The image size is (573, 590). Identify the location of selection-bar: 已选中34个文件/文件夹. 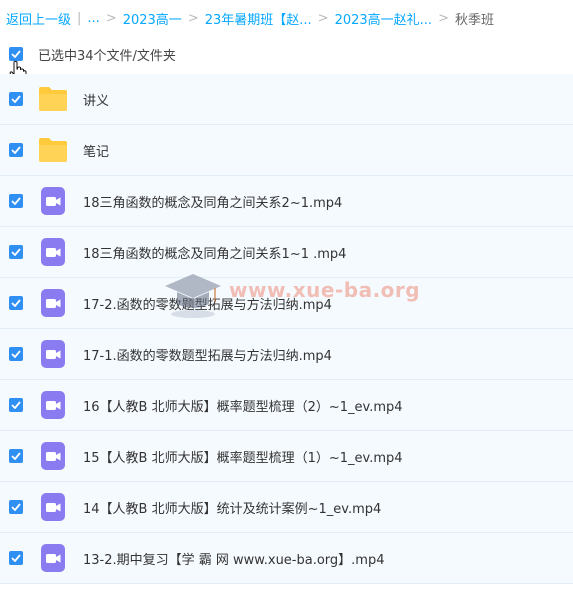
(286, 54).